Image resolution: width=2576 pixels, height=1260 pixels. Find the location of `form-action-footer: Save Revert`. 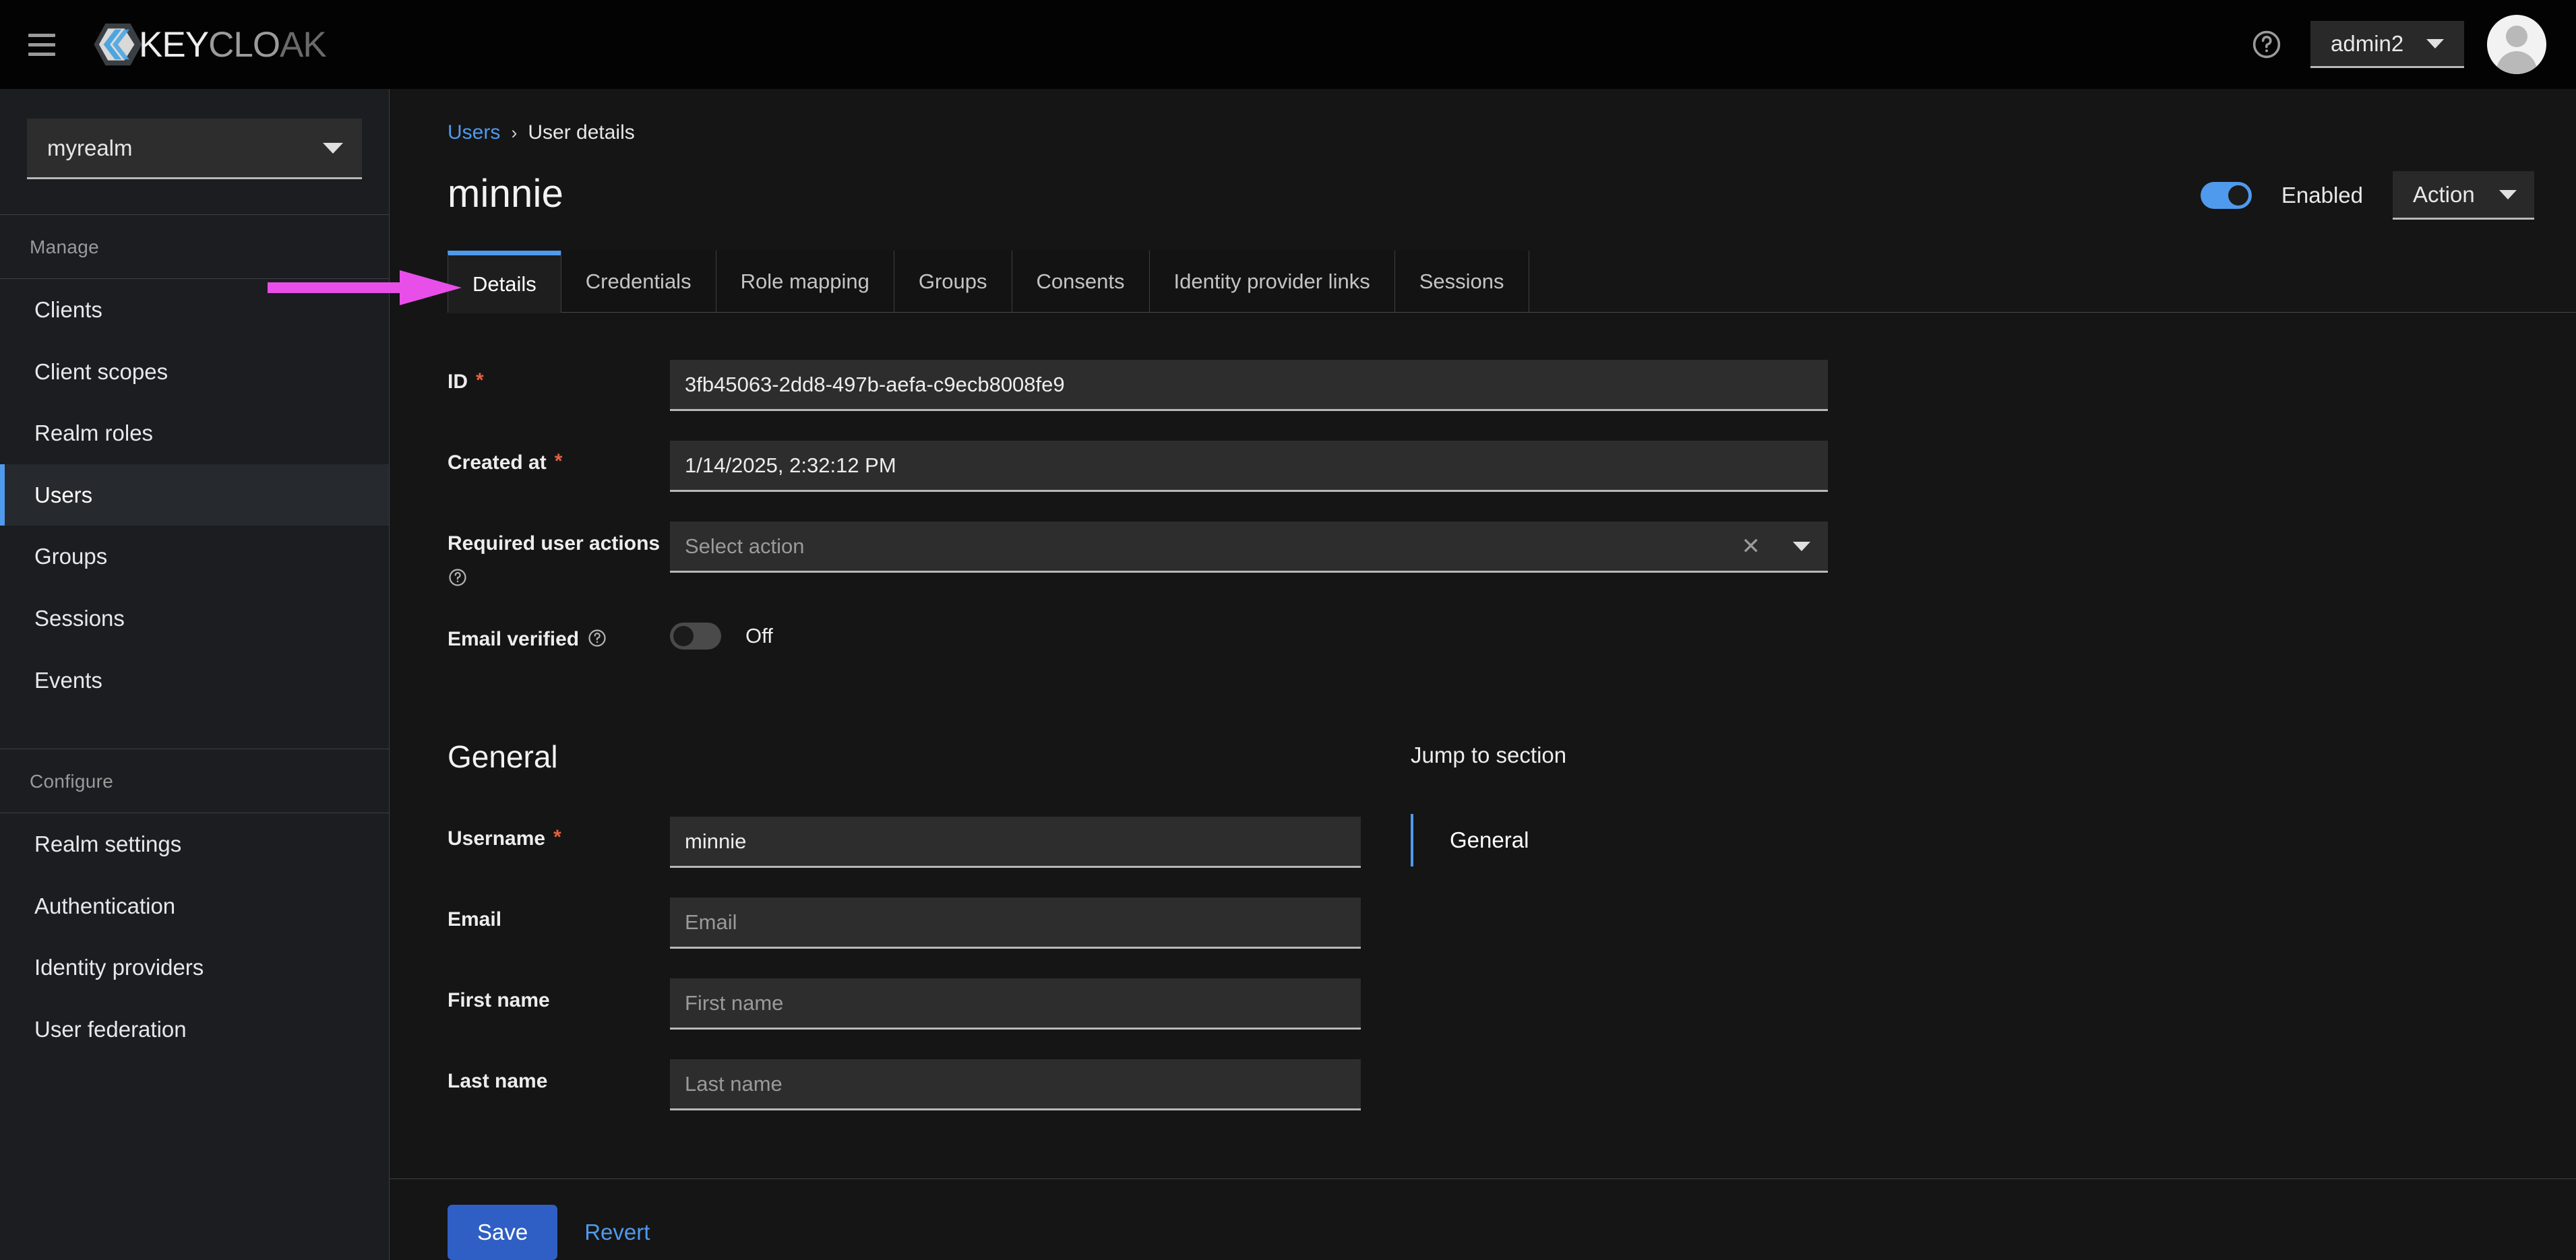

form-action-footer: Save Revert is located at coordinates (1483, 1219).